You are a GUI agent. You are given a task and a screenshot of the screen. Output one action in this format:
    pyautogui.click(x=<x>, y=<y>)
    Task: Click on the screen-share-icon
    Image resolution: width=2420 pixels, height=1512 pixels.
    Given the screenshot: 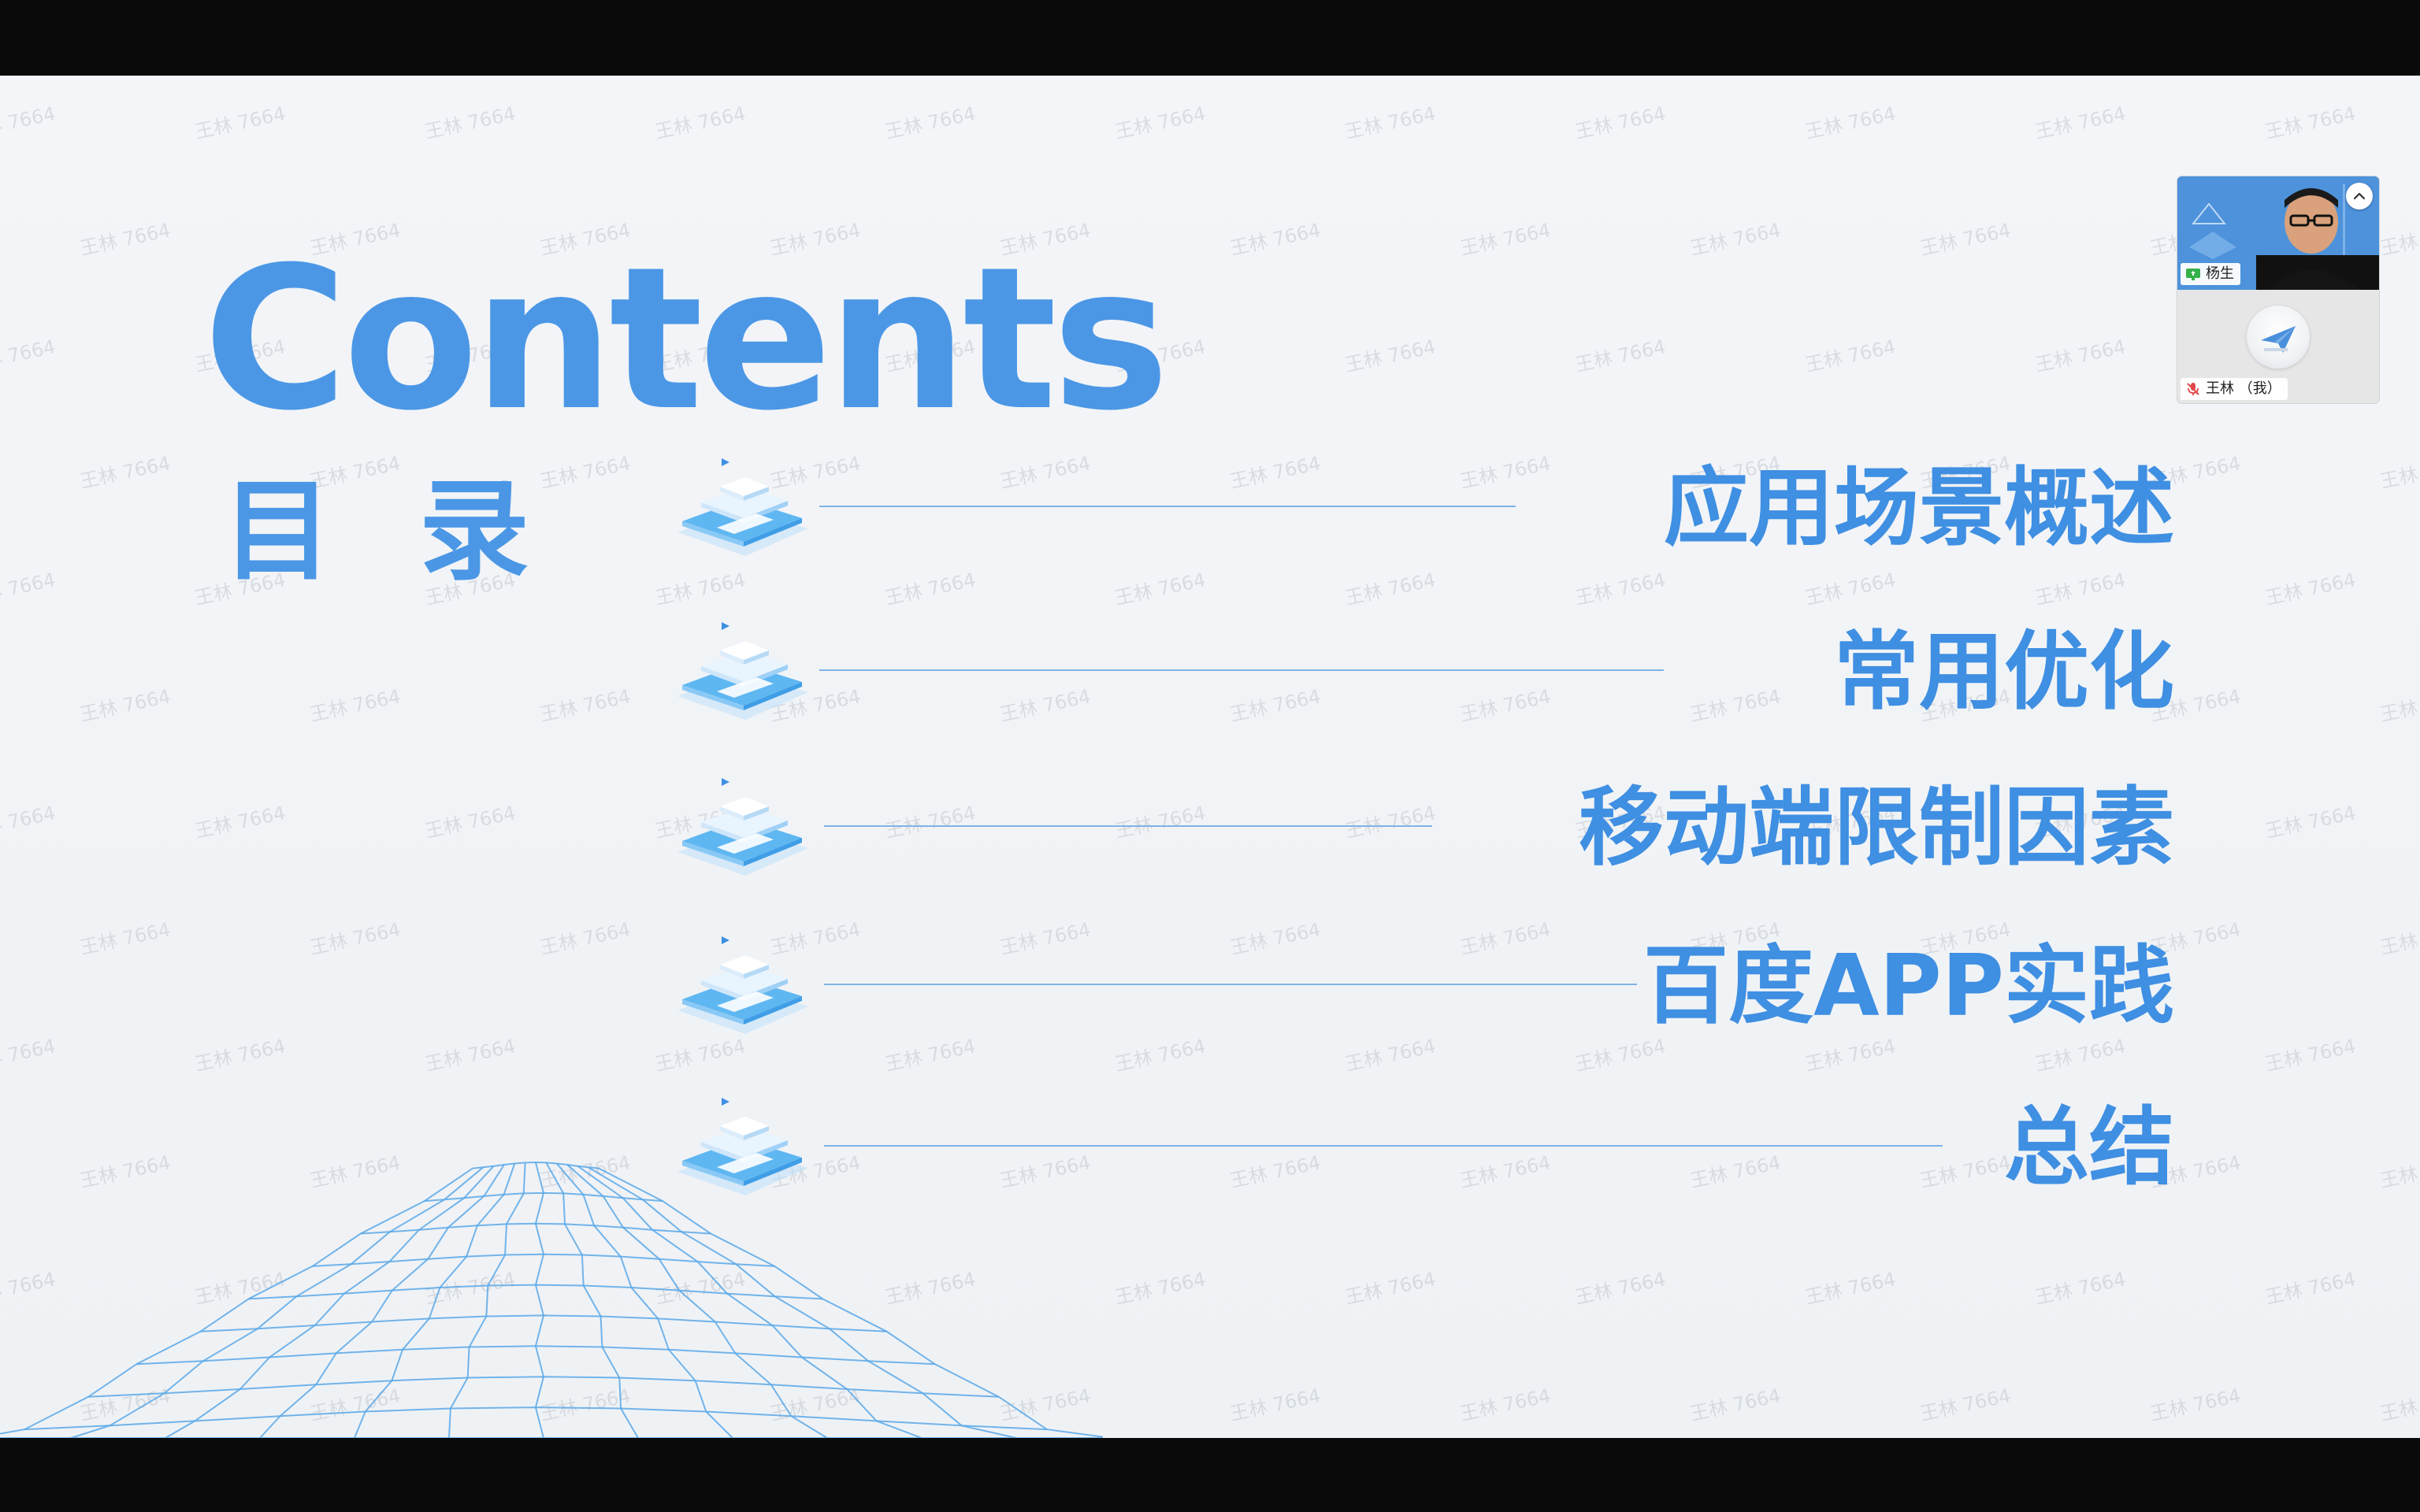 What is the action you would take?
    pyautogui.click(x=2193, y=274)
    